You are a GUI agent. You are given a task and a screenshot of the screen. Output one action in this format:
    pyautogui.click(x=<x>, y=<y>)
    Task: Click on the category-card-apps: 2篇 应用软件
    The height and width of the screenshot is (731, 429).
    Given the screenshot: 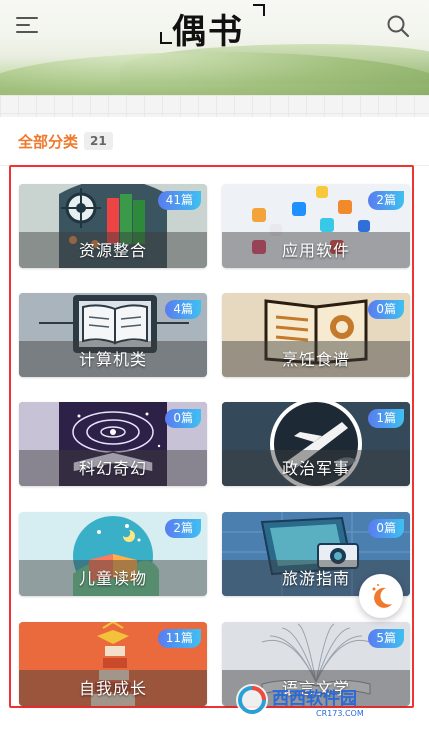 What is the action you would take?
    pyautogui.click(x=316, y=226)
    